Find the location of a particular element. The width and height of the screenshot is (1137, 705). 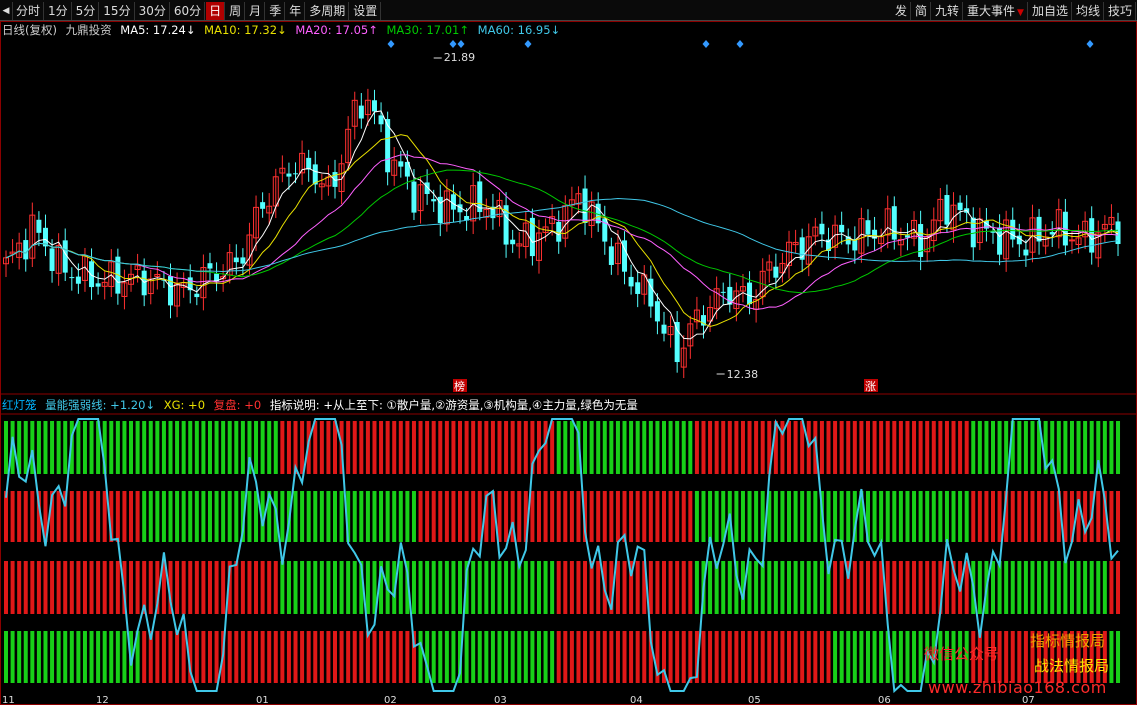

x-axis-label: 03 is located at coordinates (500, 700).